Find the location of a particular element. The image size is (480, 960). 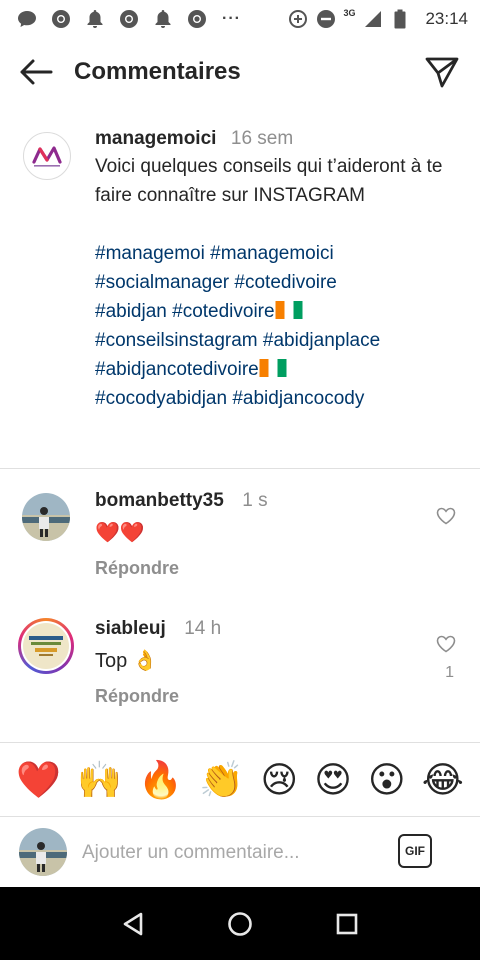

more-notifications-icon: ··· is located at coordinates (231, 18).